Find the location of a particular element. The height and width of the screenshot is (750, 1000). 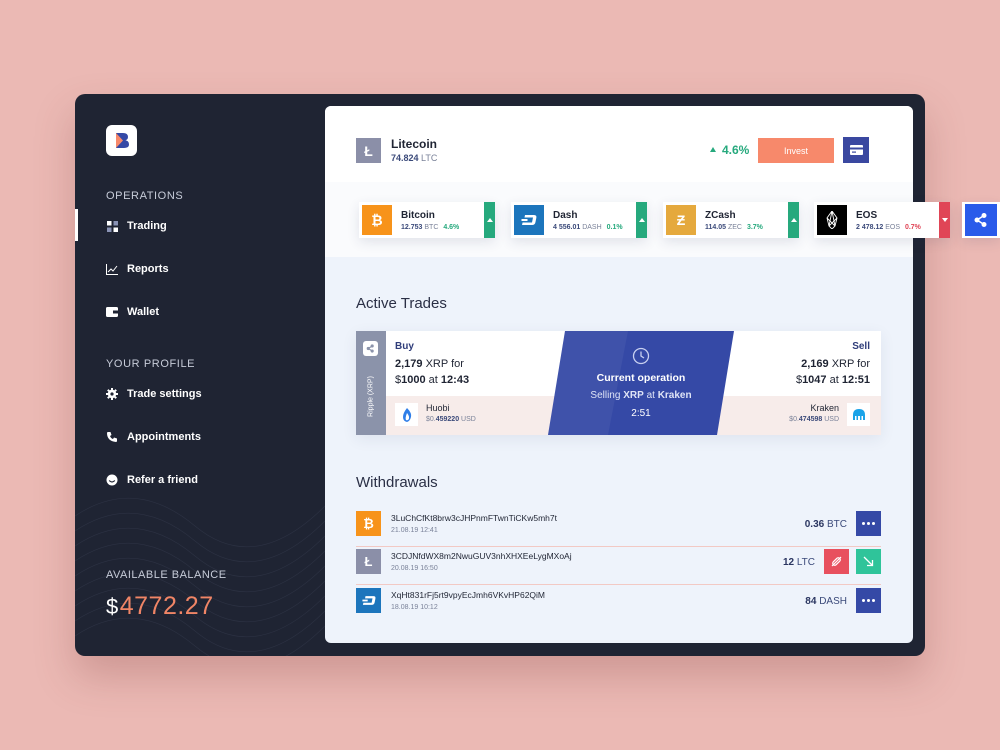

sidebar-item-refer: Refer a friend is located at coordinates (152, 480).